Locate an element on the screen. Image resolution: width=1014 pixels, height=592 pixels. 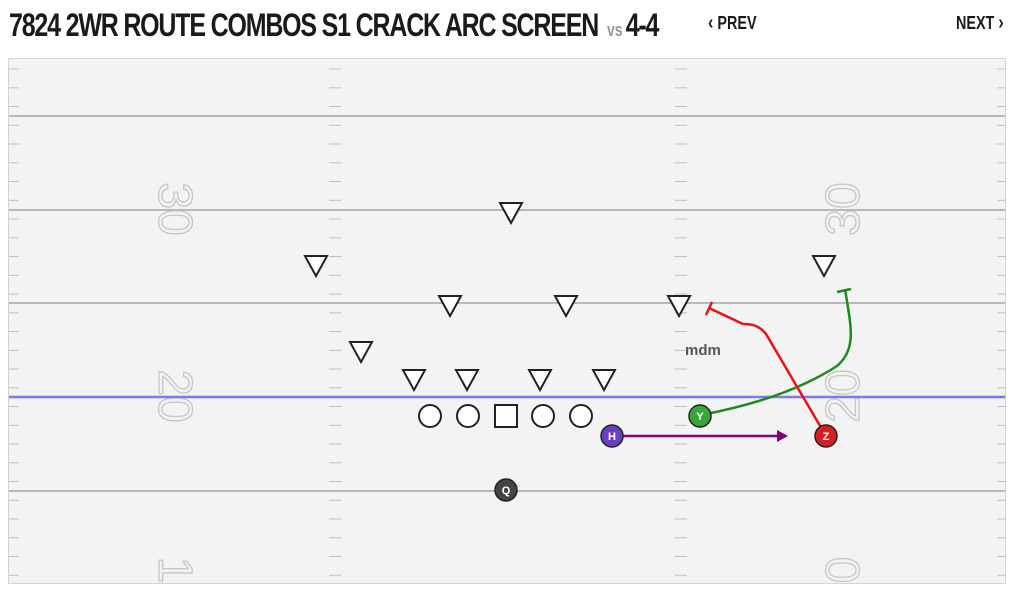
yard-numbers-left: 30 20 1 is located at coordinates (174, 383).